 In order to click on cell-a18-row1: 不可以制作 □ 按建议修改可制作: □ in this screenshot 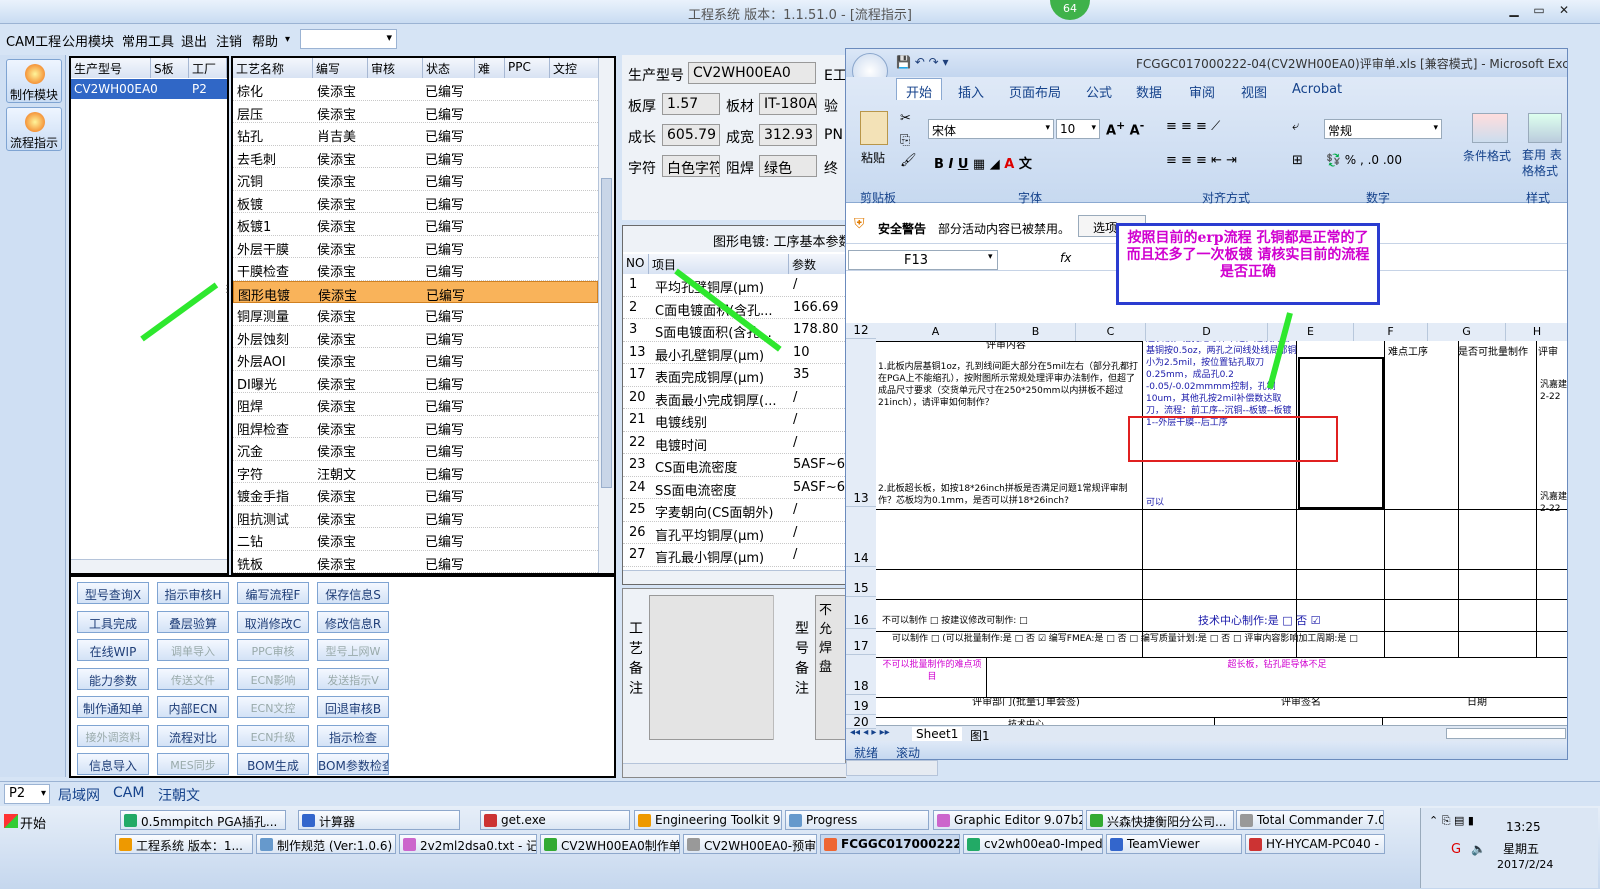, I will do `click(1042, 622)`.